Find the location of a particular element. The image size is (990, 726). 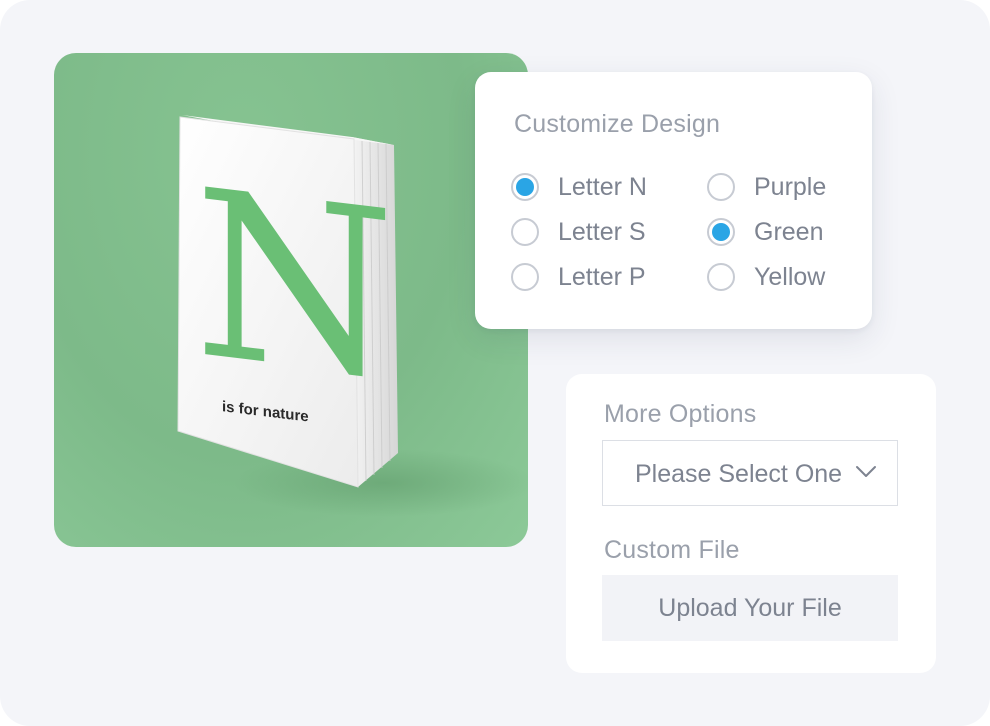

radio-label: Letter P is located at coordinates (602, 276).